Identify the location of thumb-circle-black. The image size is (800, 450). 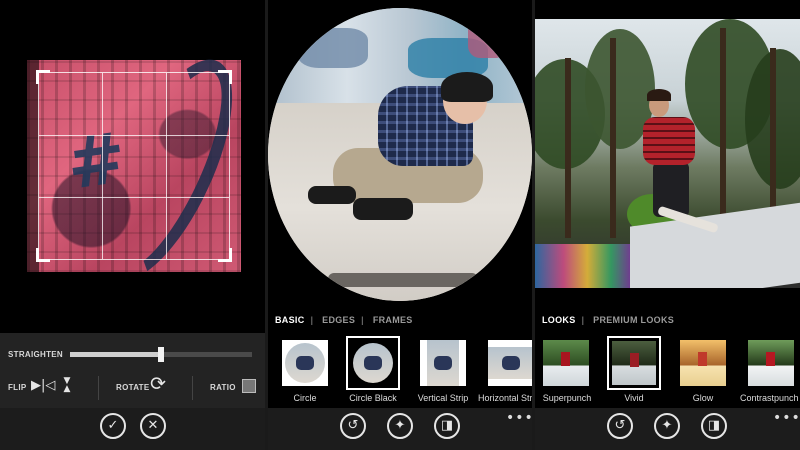
(373, 363).